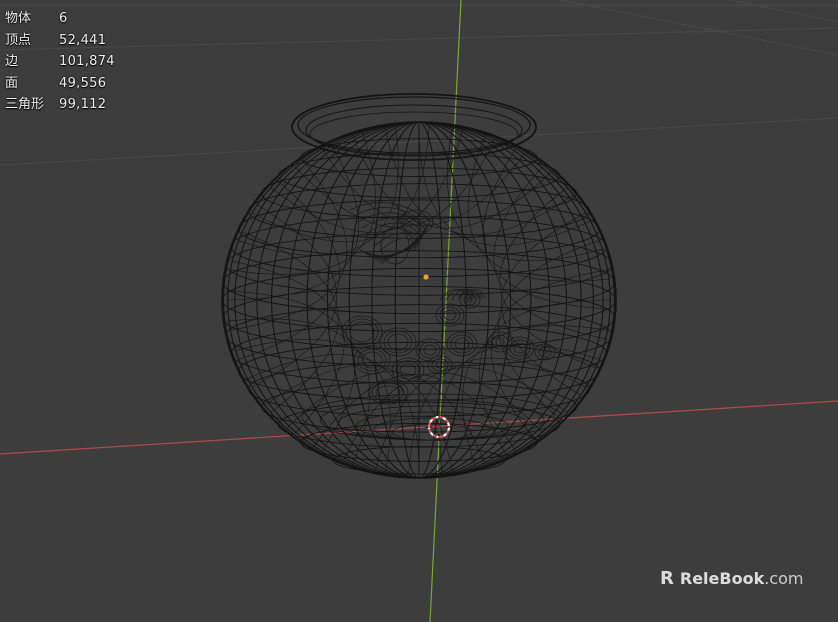 This screenshot has width=838, height=622. I want to click on stat-row-edges: 边 101,874, so click(60, 62).